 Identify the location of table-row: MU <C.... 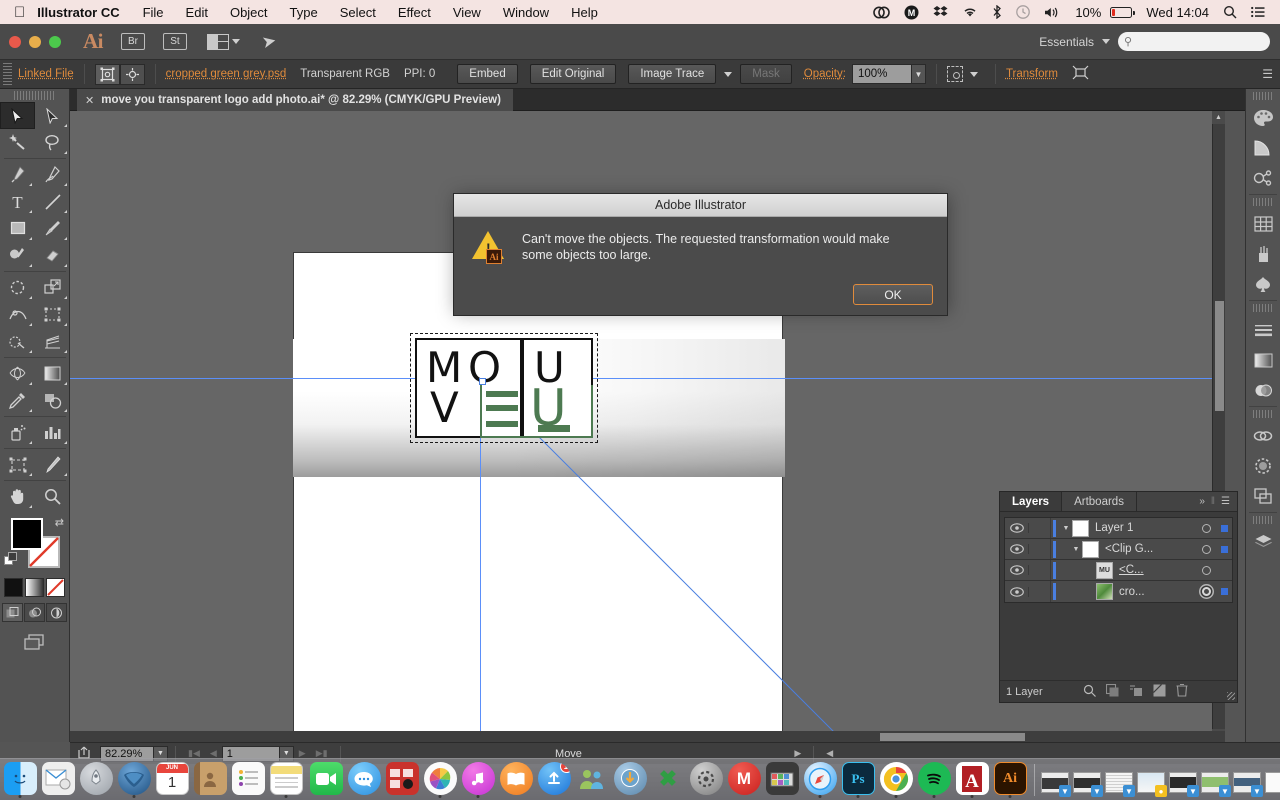
(1118, 570).